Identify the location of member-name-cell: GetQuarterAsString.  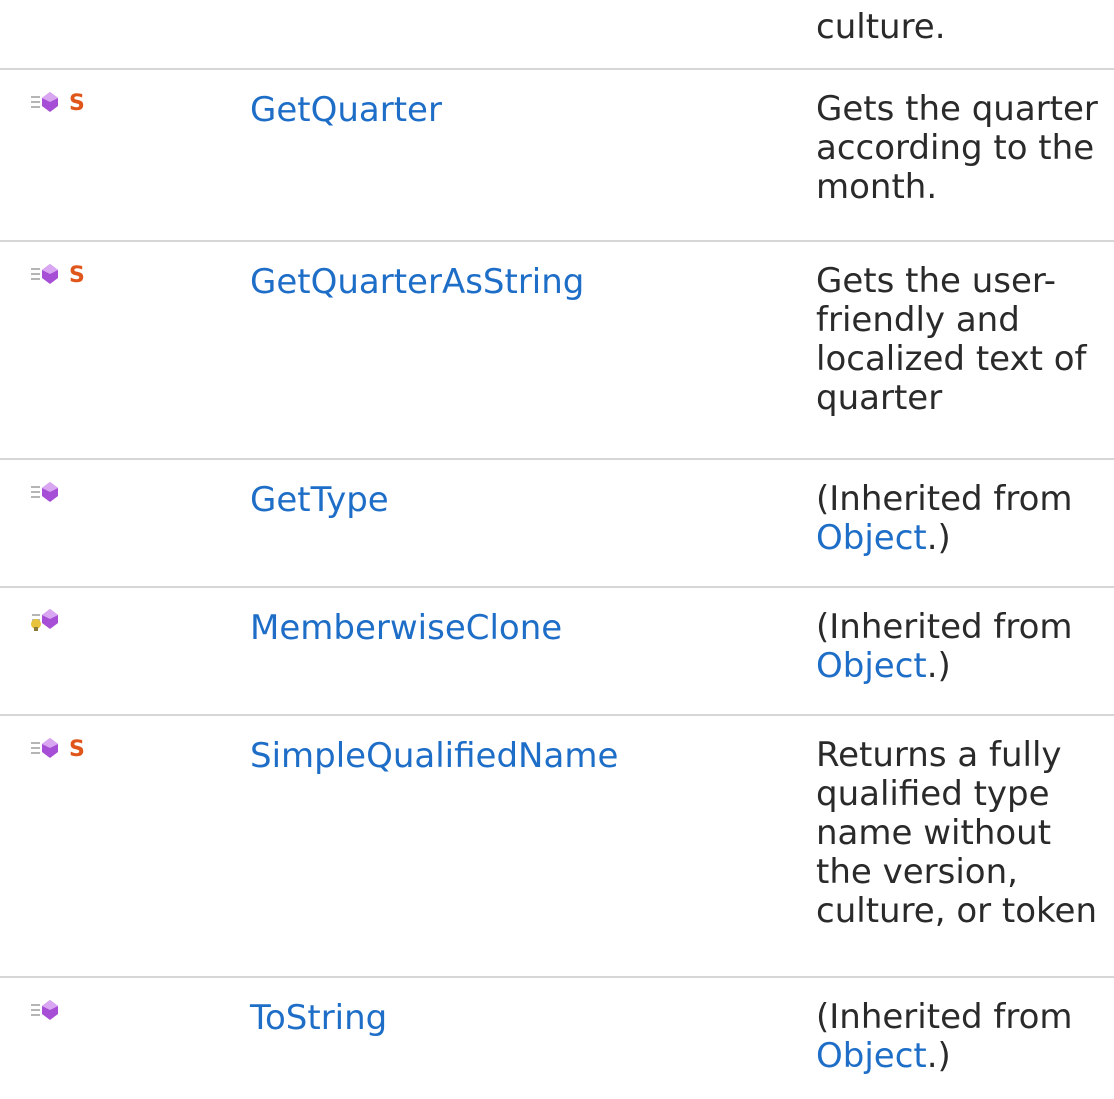
(417, 282).